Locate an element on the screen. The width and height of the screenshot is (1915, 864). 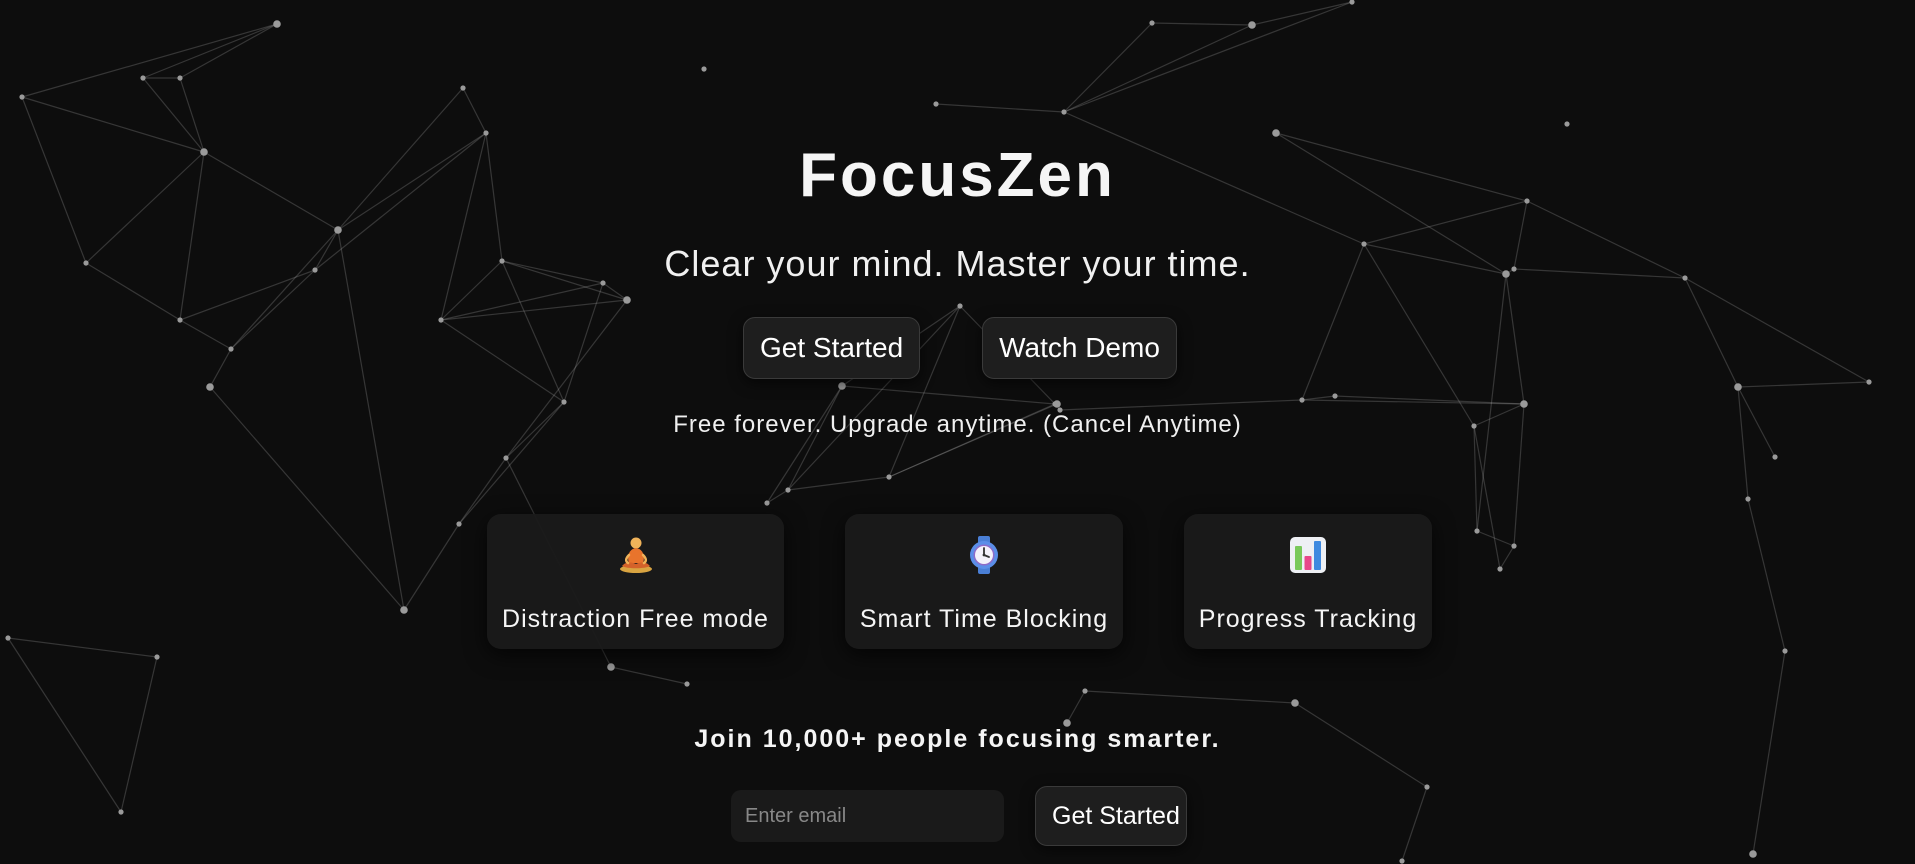
meditation-icon is located at coordinates (635, 555).